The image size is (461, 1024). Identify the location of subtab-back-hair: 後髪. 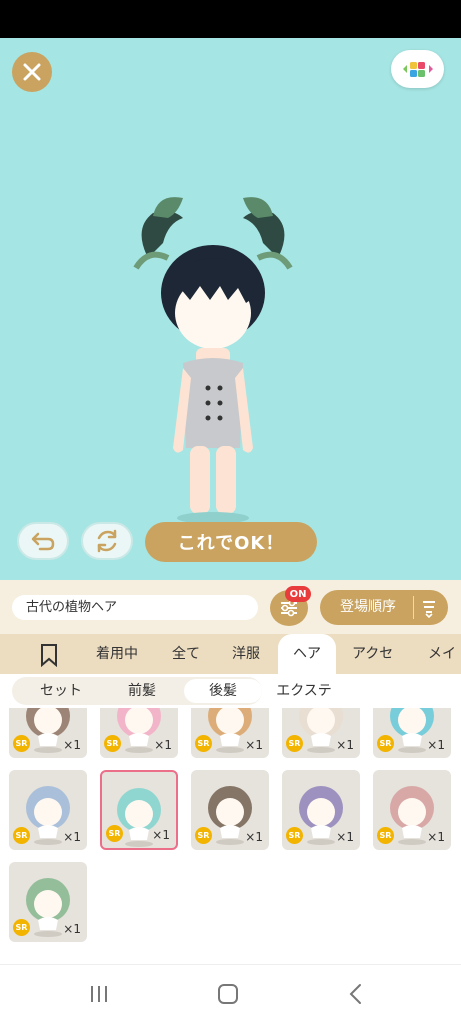
(223, 691).